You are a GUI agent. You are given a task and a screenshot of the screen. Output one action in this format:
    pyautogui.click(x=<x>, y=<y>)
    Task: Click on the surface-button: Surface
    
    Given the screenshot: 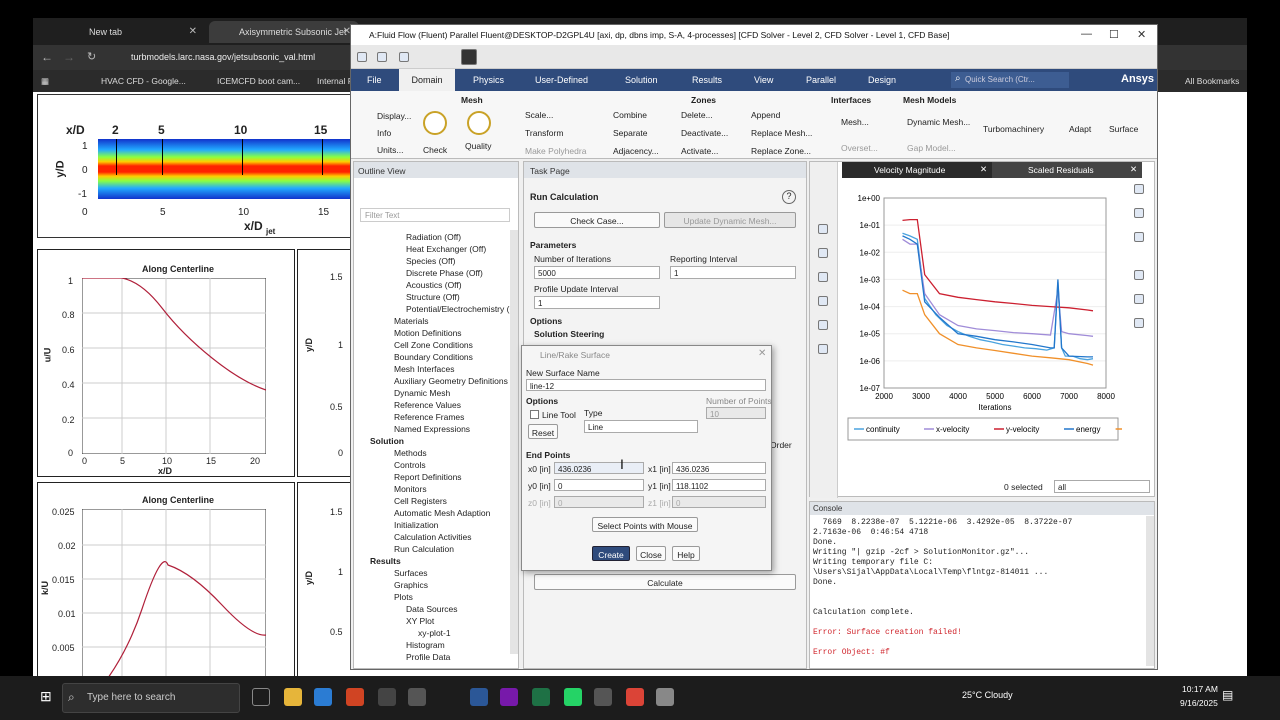 What is the action you would take?
    pyautogui.click(x=1123, y=129)
    